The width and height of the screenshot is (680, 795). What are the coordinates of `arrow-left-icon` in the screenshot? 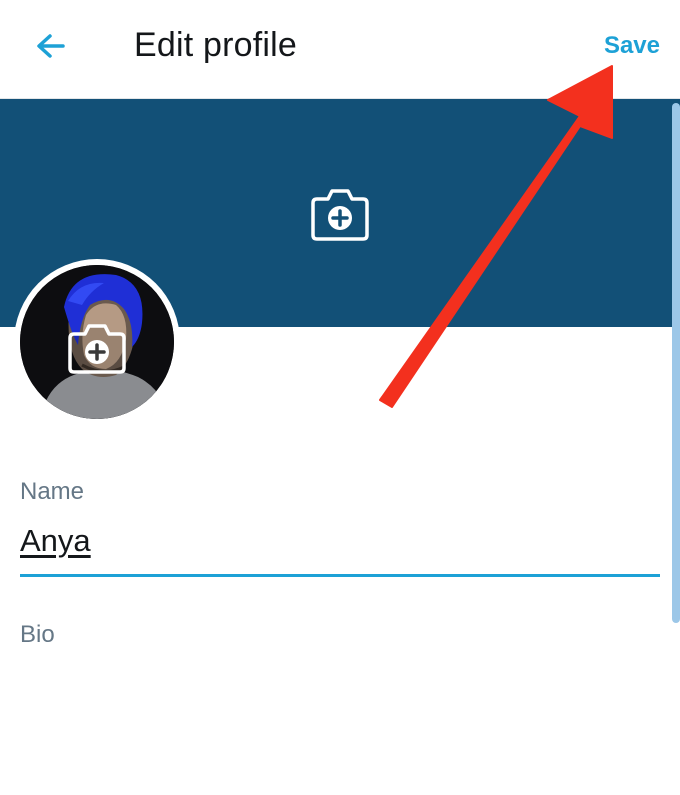 It's located at (51, 46).